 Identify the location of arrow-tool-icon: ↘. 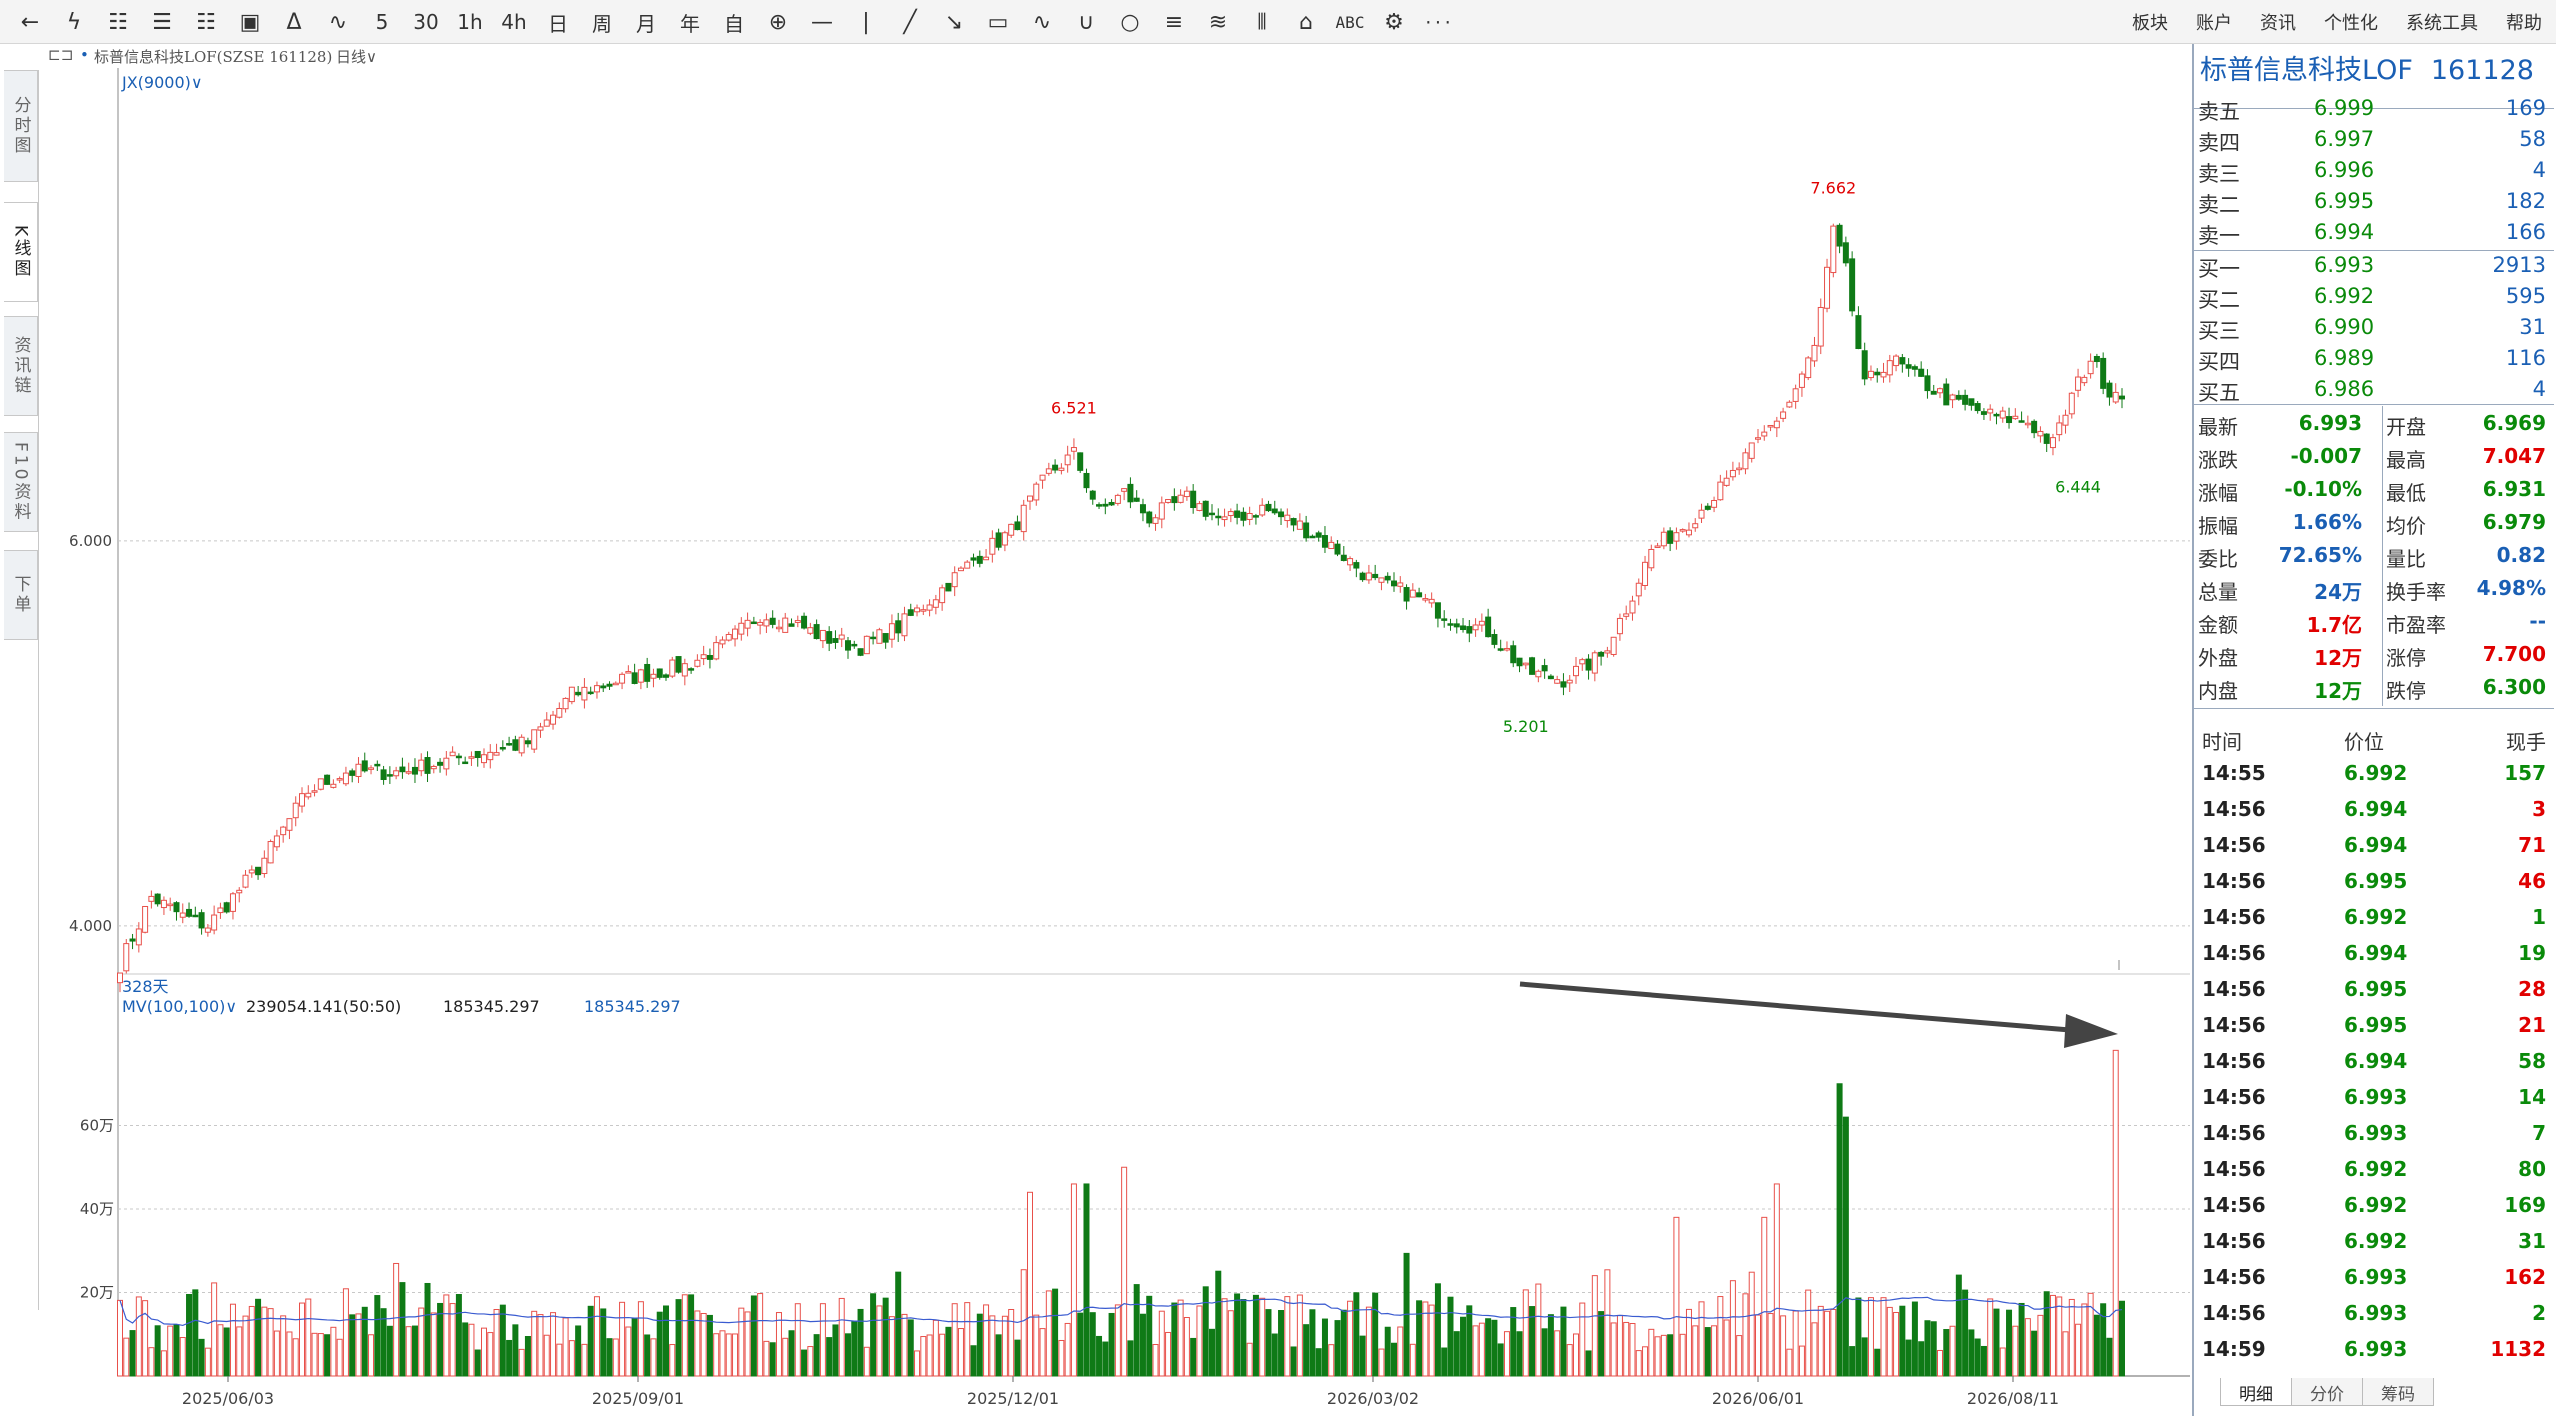
(954, 22).